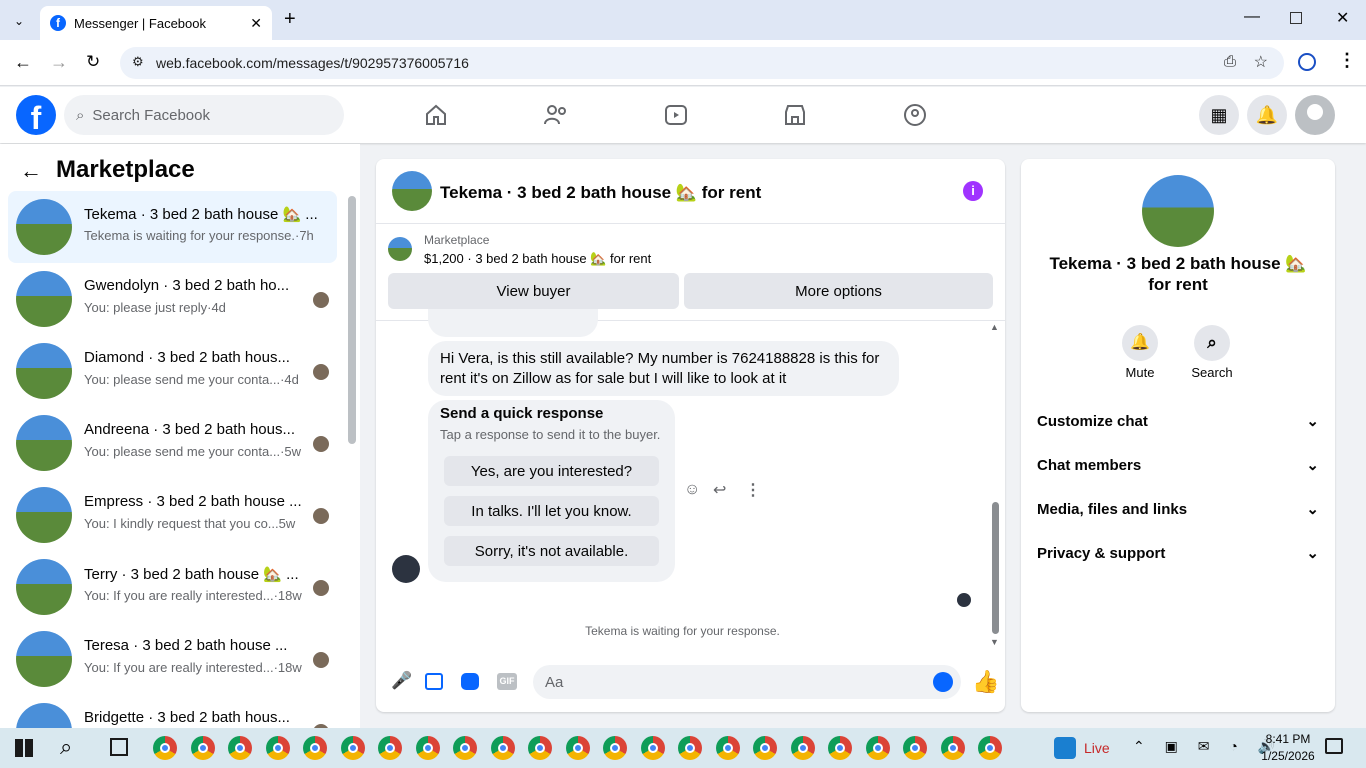  Describe the element at coordinates (1315, 115) in the screenshot. I see `account-avatar` at that location.